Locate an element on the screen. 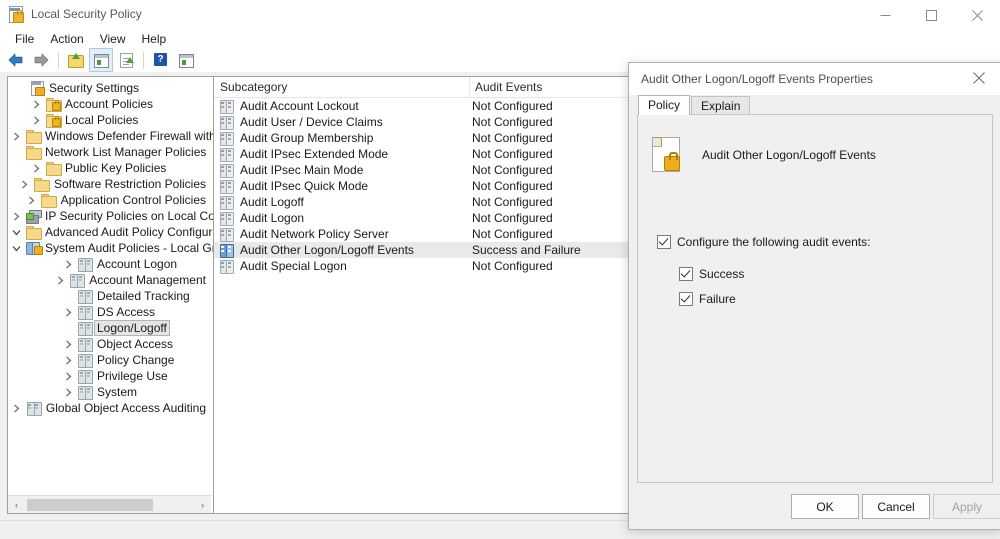 This screenshot has width=1000, height=539. success-checkbox-box is located at coordinates (686, 274).